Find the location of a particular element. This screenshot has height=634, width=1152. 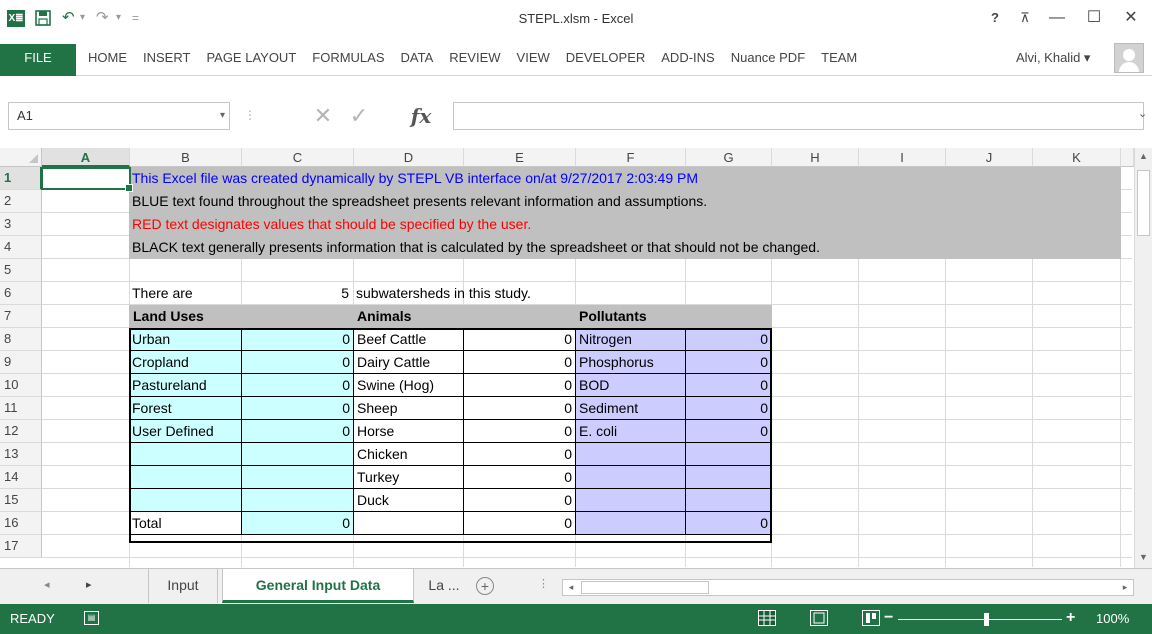

vertical-scrollbar: ▲ ▼ is located at coordinates (1143, 358).